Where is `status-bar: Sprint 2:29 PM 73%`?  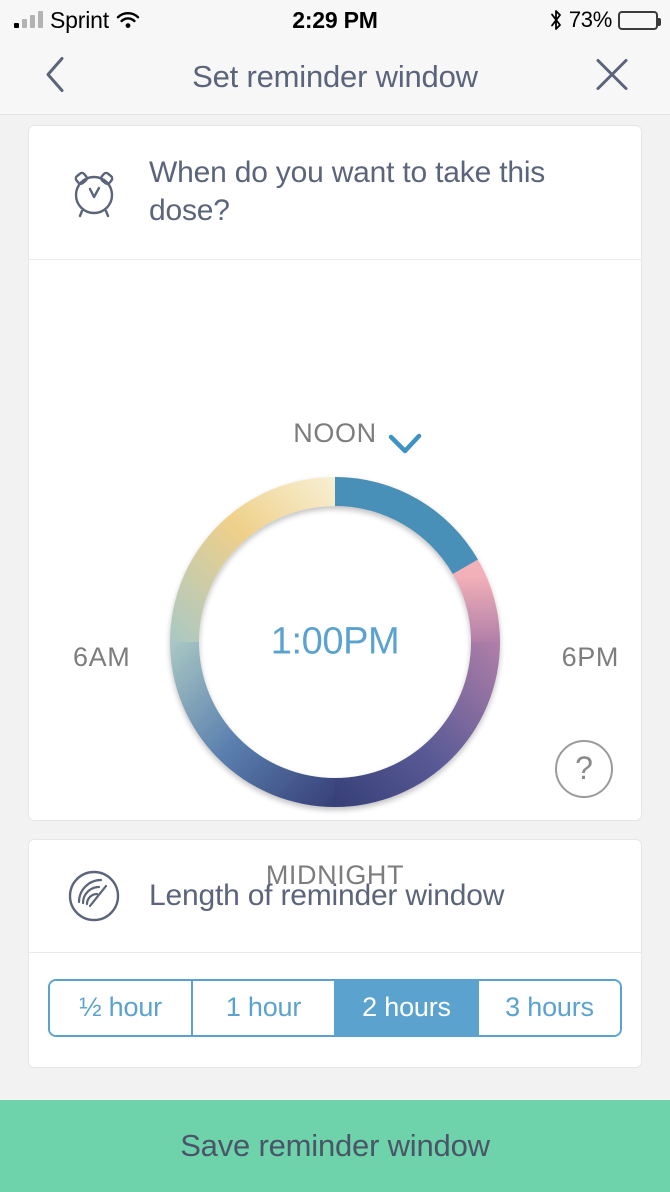 status-bar: Sprint 2:29 PM 73% is located at coordinates (335, 20).